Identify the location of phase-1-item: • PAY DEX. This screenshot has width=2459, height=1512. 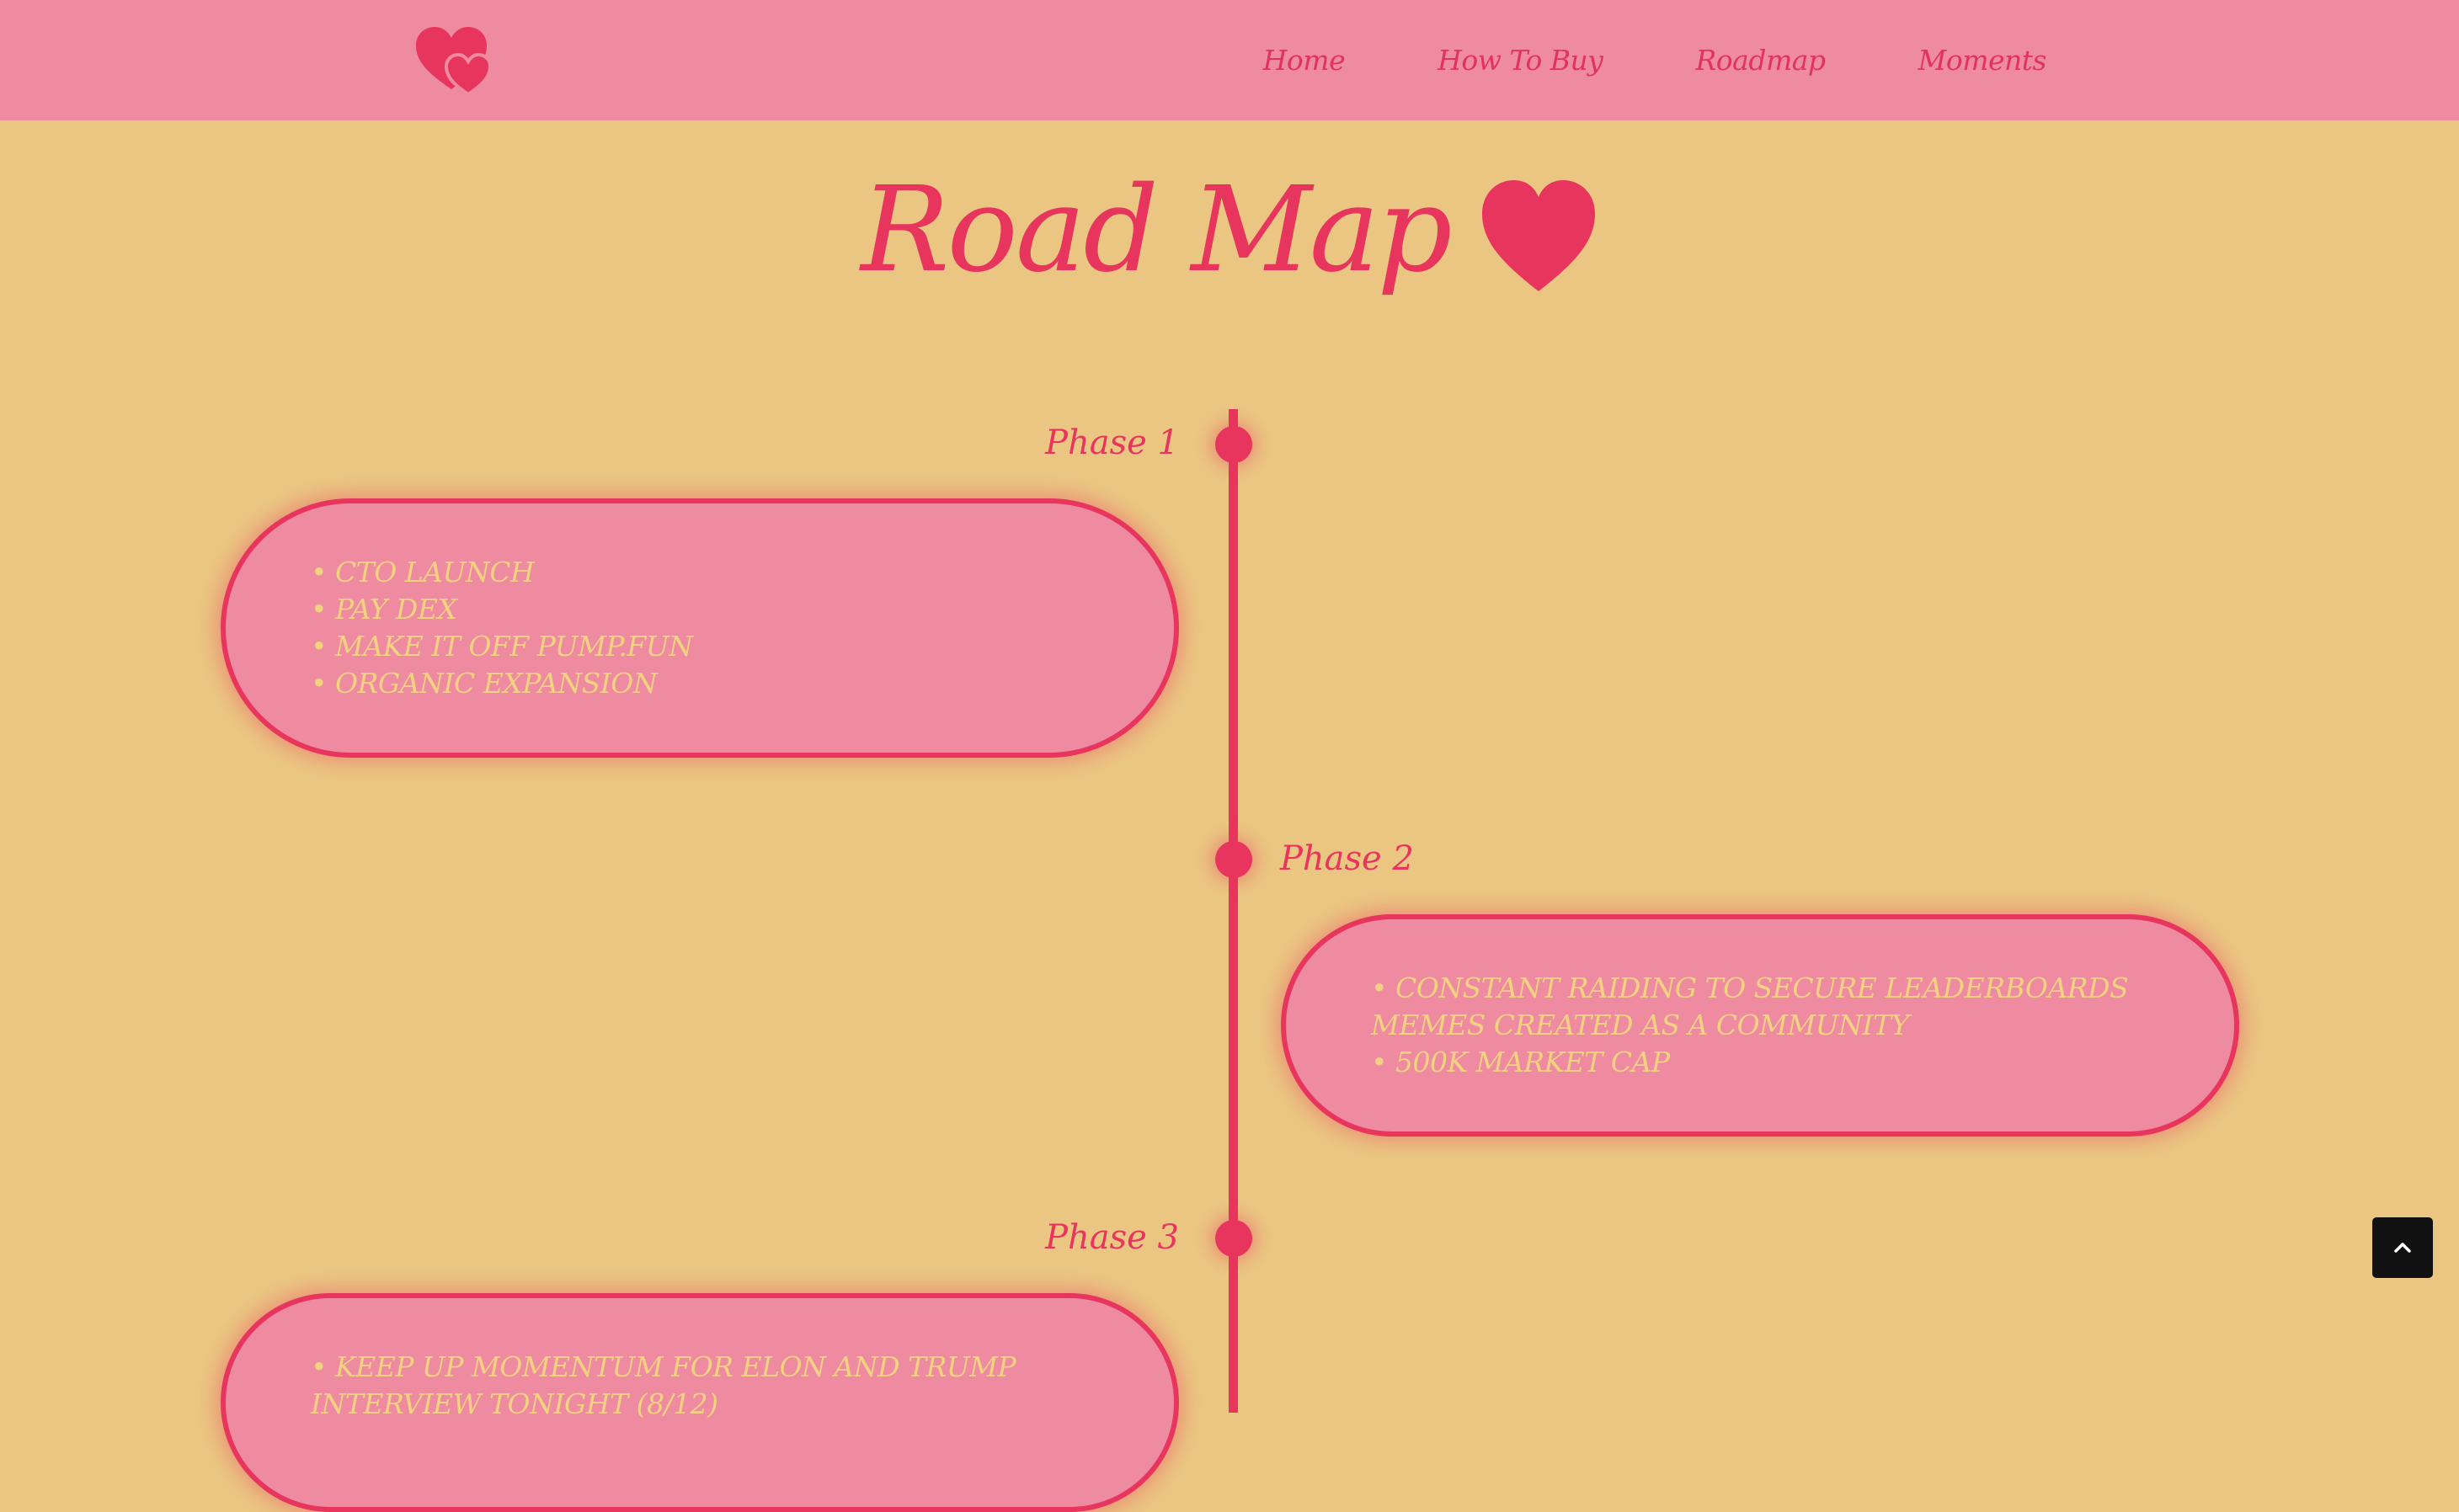
(384, 609).